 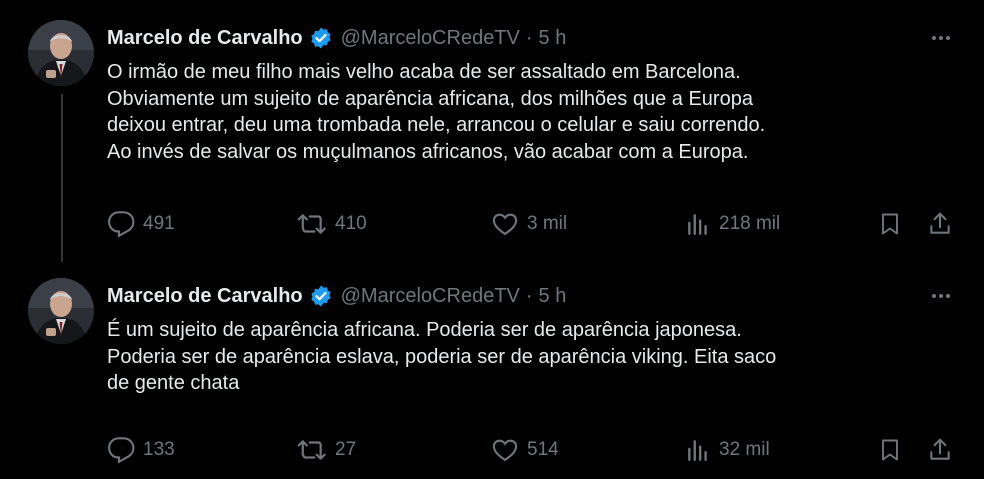 What do you see at coordinates (62, 184) in the screenshot?
I see `thread-line` at bounding box center [62, 184].